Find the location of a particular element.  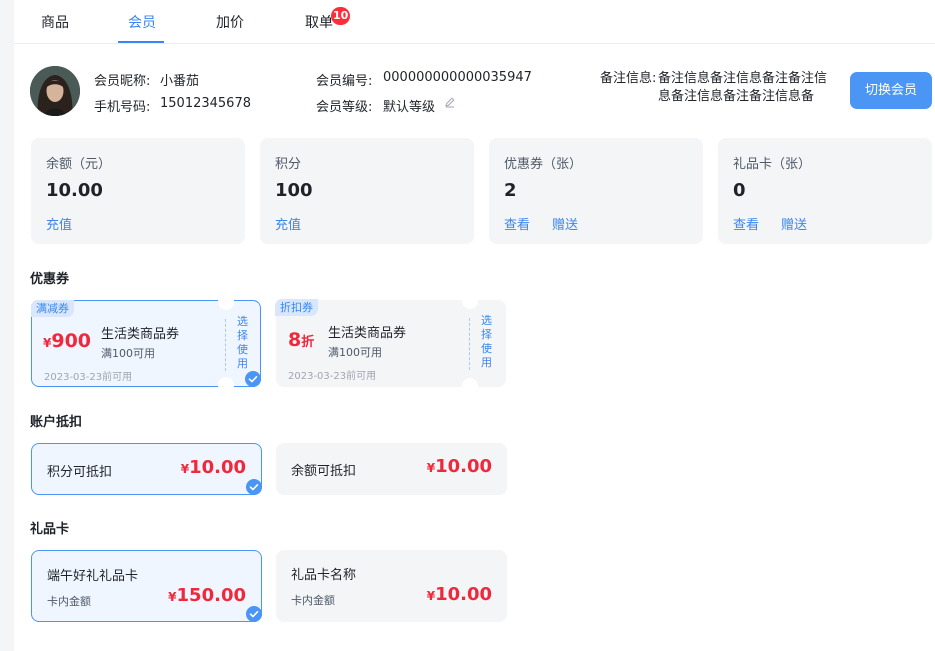

edit-level-icon is located at coordinates (450, 102).